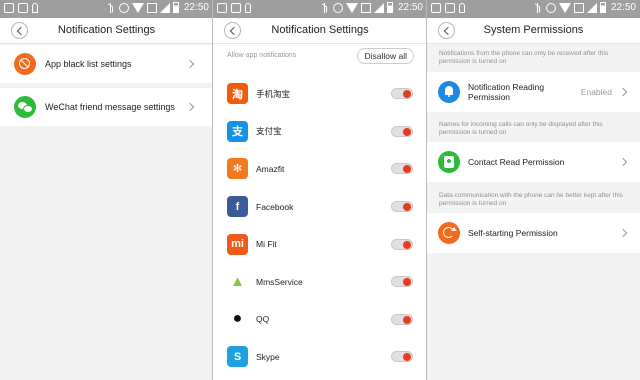 The width and height of the screenshot is (640, 380). I want to click on facebook-icon: f, so click(237, 207).